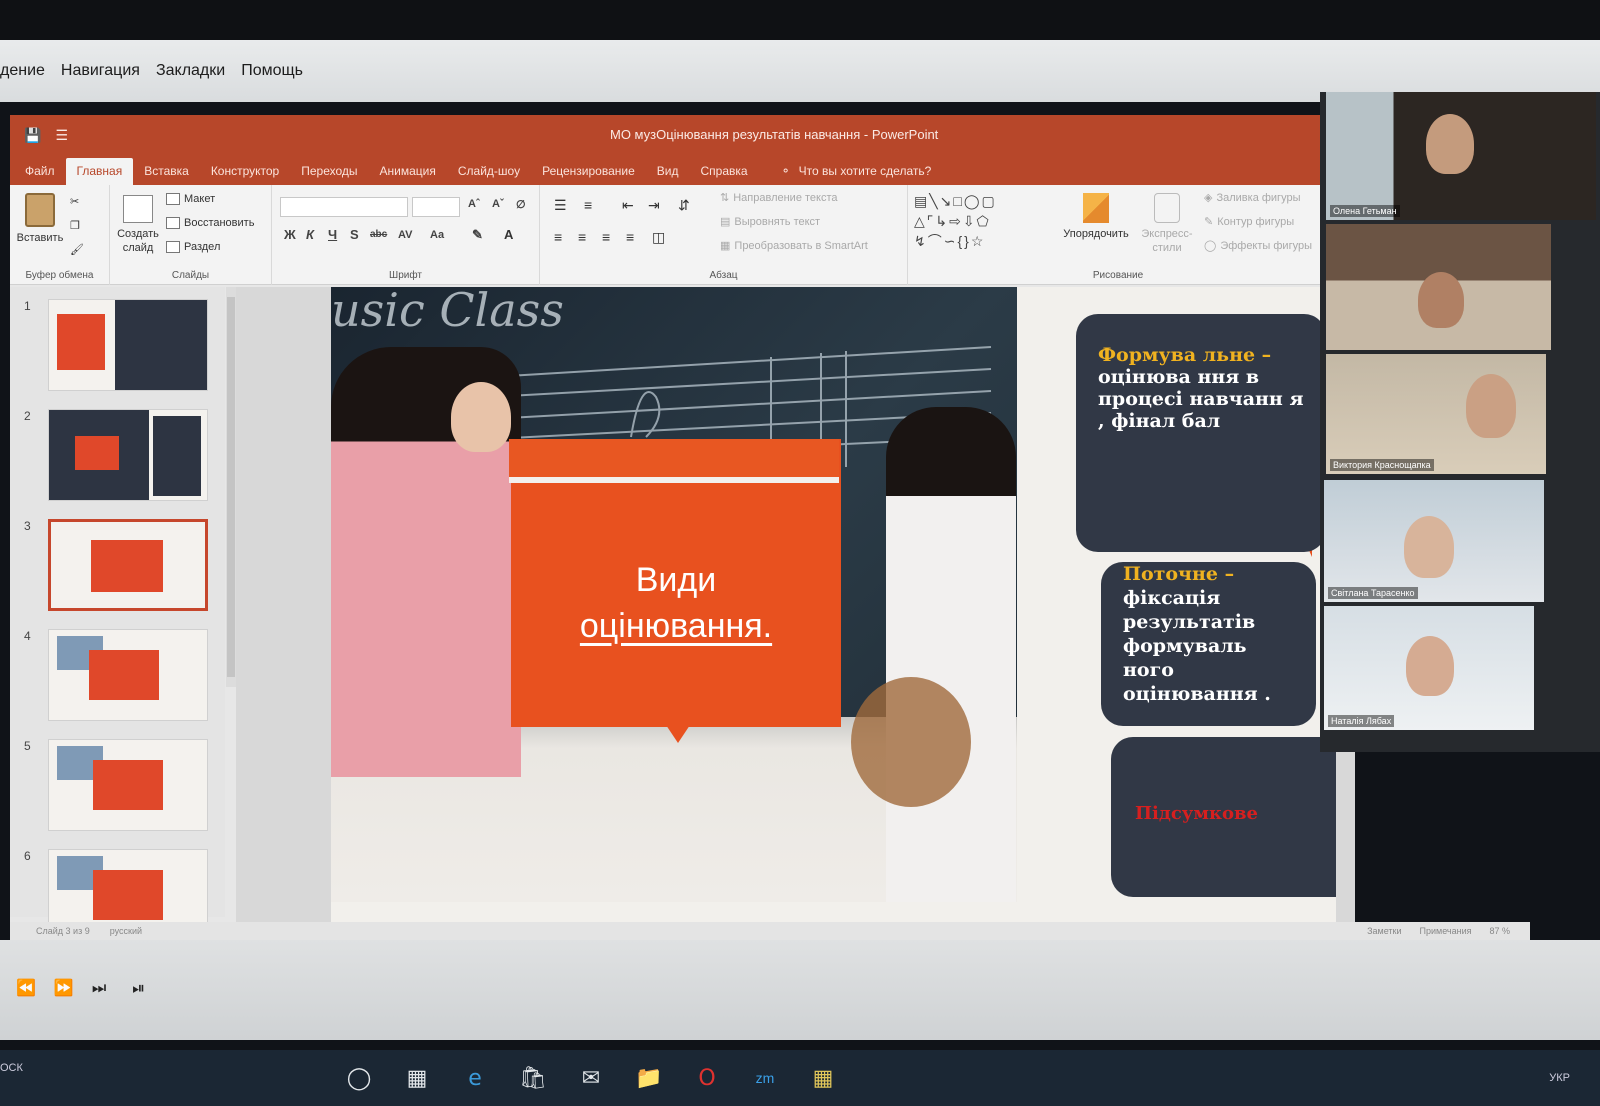 The width and height of the screenshot is (1600, 1106). Describe the element at coordinates (100, 71) in the screenshot. I see `menu-navigation: Навигация` at that location.